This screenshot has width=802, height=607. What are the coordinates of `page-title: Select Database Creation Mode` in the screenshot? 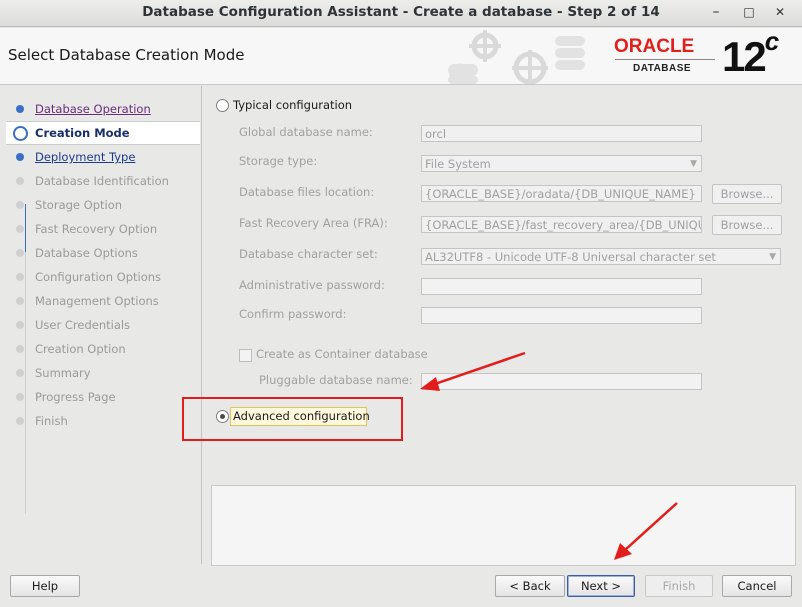 It's located at (126, 55).